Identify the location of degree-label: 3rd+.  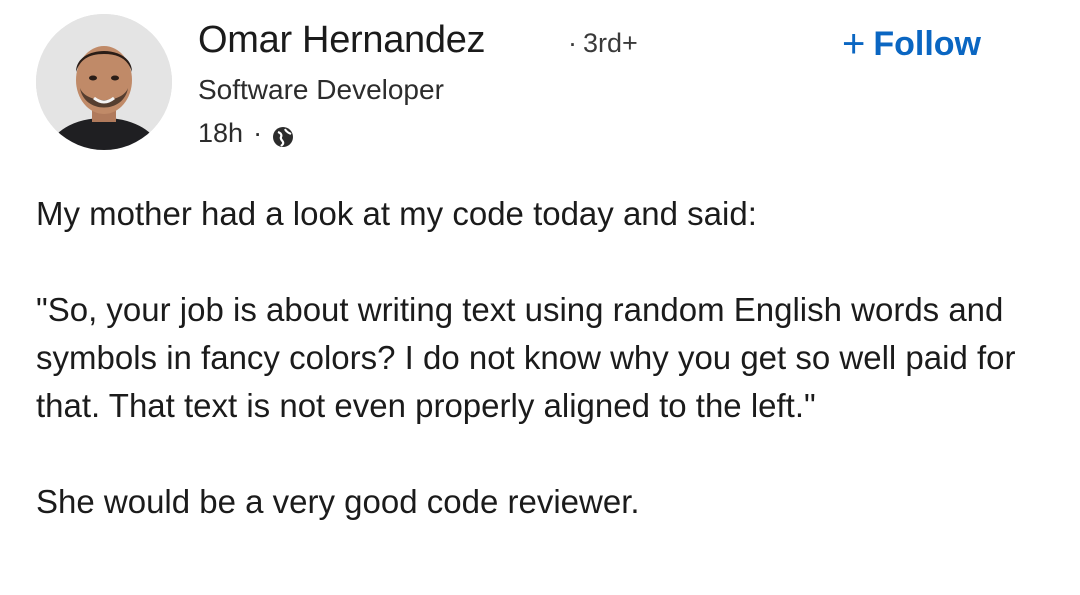
(610, 43).